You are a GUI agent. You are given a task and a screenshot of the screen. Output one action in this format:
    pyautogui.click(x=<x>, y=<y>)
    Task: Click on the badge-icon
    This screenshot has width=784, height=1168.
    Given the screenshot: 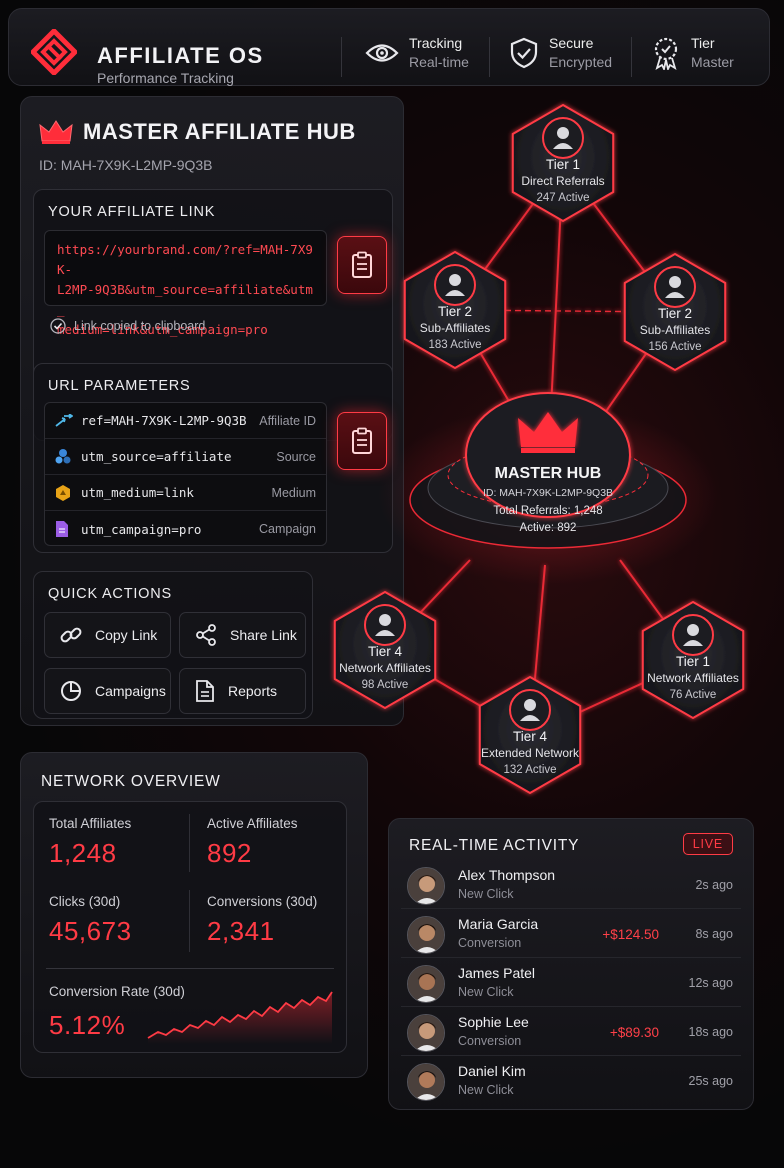 What is the action you would take?
    pyautogui.click(x=666, y=53)
    